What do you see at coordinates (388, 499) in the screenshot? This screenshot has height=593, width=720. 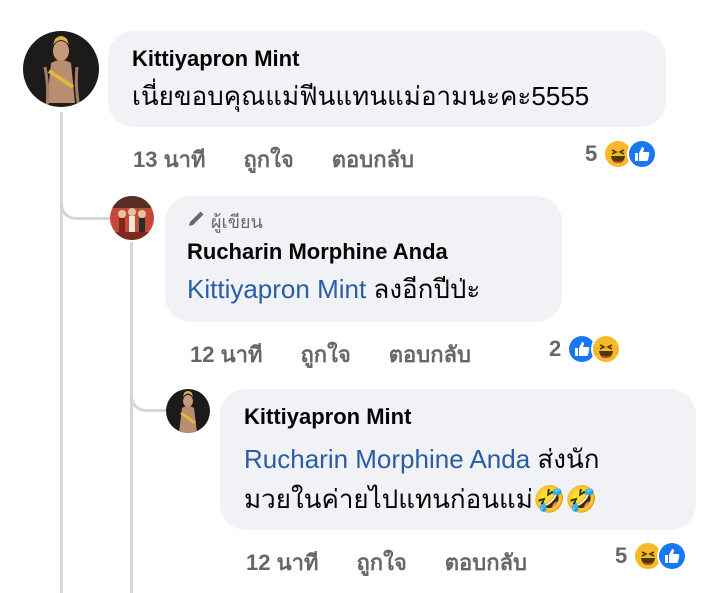 I see `comment-text-line2: มวยในค่ายไปแทนก่อนแม่` at bounding box center [388, 499].